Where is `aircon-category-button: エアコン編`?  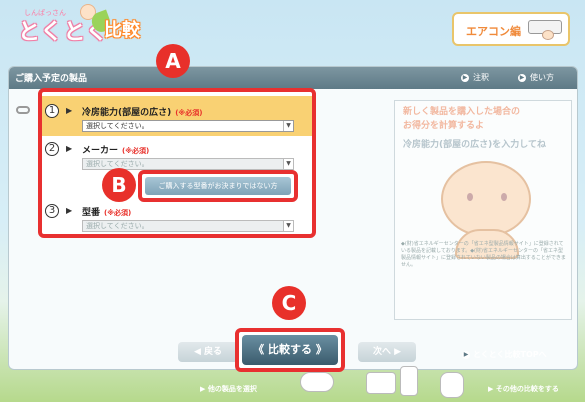
aircon-category-button: エアコン編 is located at coordinates (511, 29).